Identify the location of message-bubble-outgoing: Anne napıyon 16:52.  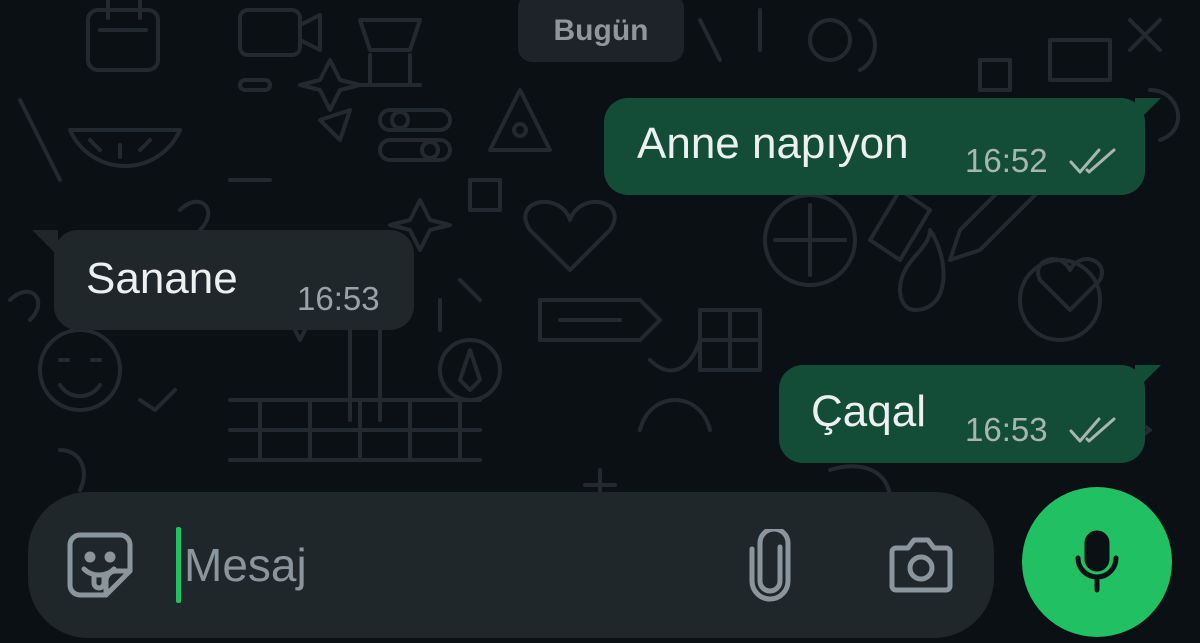
(874, 146).